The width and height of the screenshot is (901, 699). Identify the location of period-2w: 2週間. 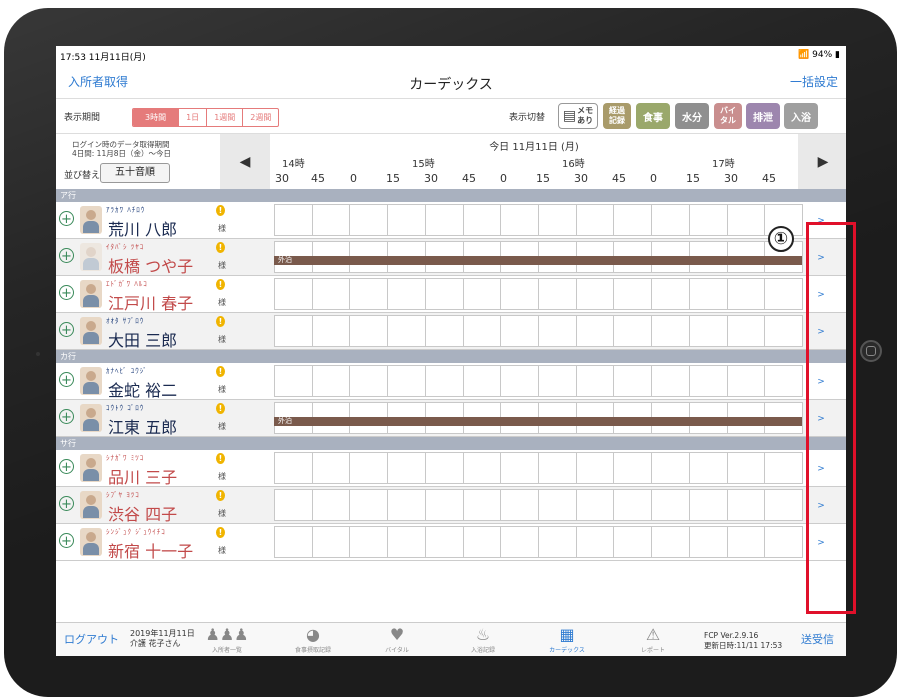
(260, 117).